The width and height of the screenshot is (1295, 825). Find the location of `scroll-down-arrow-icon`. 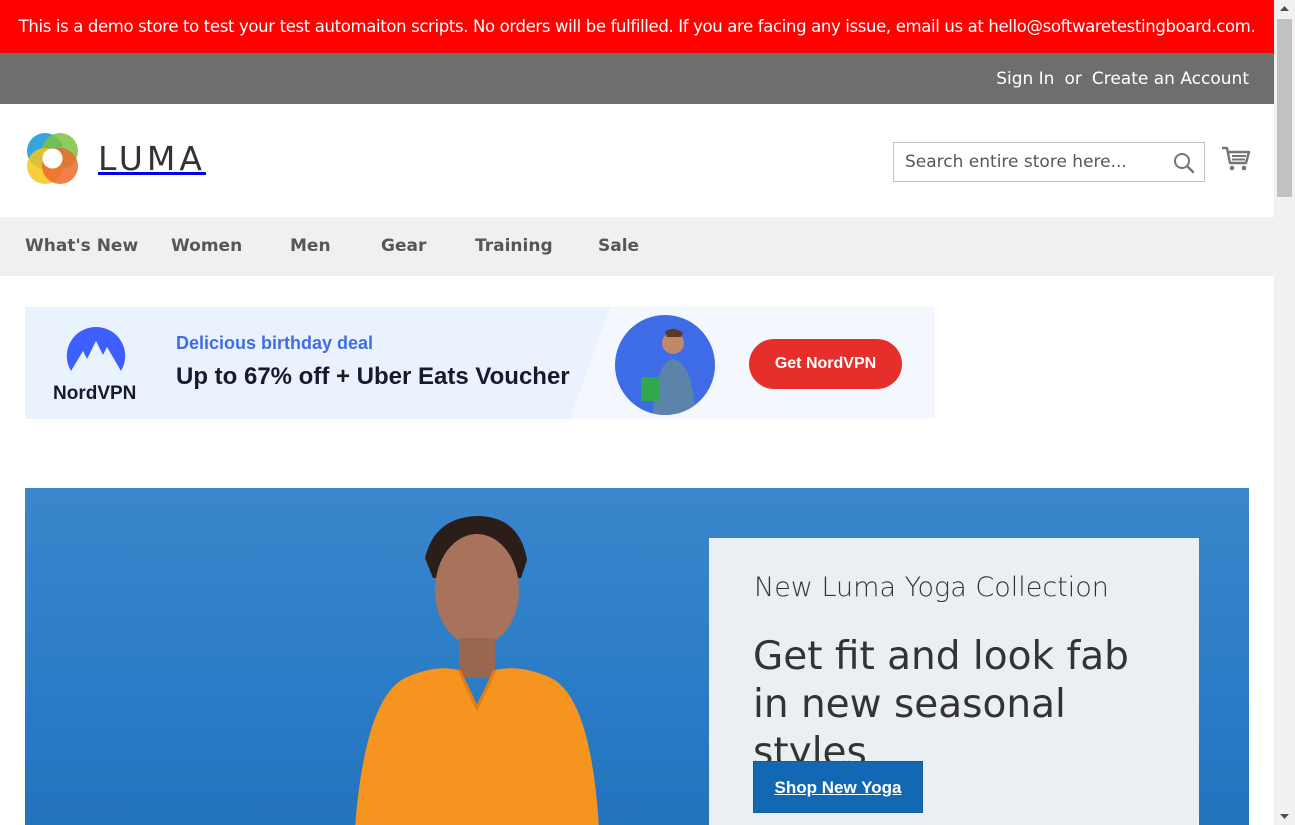

scroll-down-arrow-icon is located at coordinates (1284, 816).